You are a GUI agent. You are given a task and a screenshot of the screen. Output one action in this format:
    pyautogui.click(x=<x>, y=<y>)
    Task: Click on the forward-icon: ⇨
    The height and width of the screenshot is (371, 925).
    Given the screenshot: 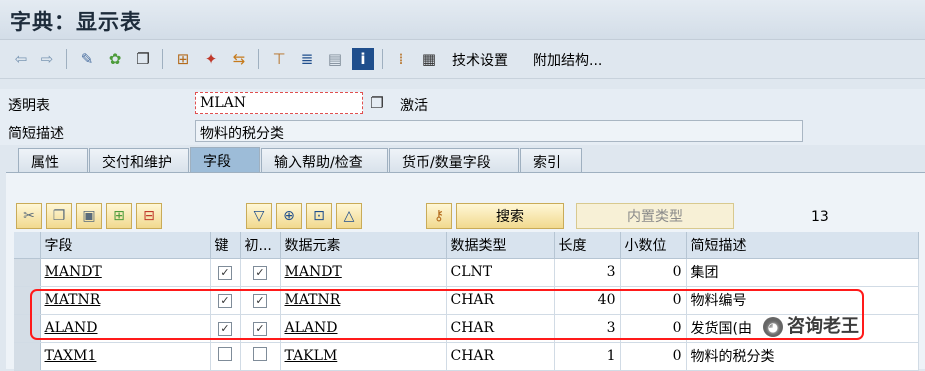 What is the action you would take?
    pyautogui.click(x=47, y=59)
    